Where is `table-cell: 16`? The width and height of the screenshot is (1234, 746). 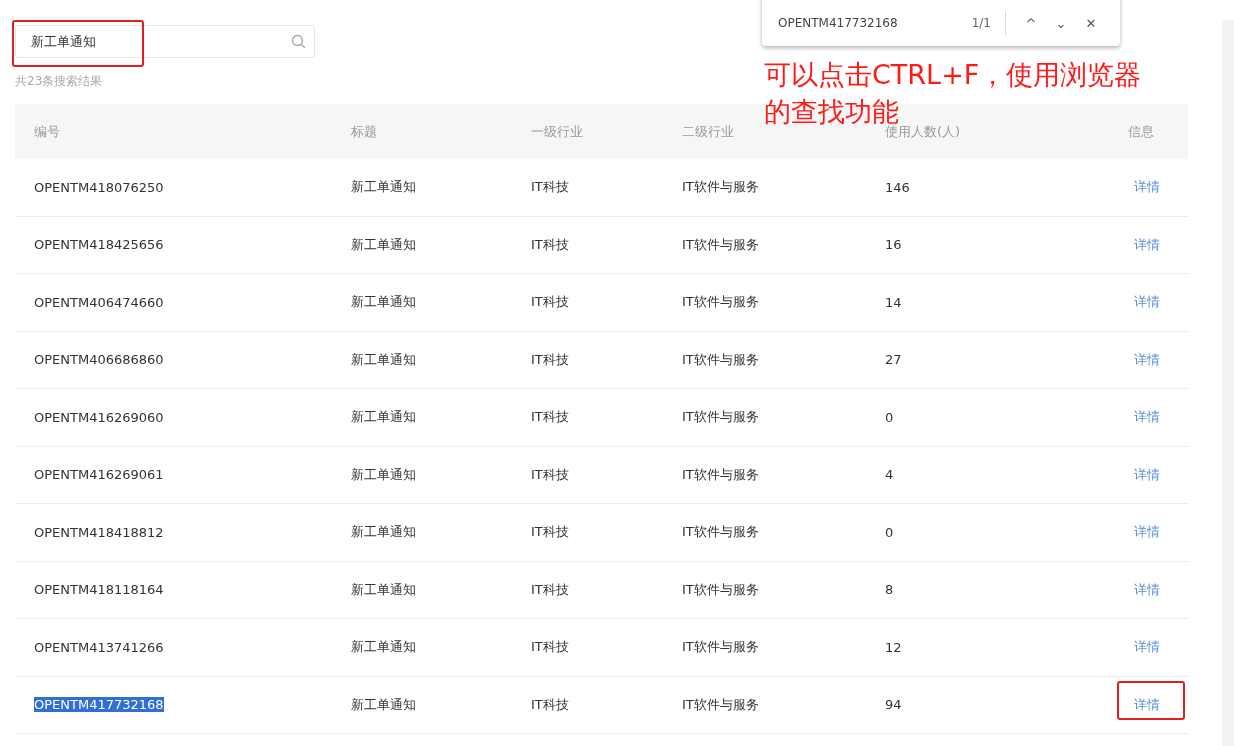
table-cell: 16 is located at coordinates (893, 245).